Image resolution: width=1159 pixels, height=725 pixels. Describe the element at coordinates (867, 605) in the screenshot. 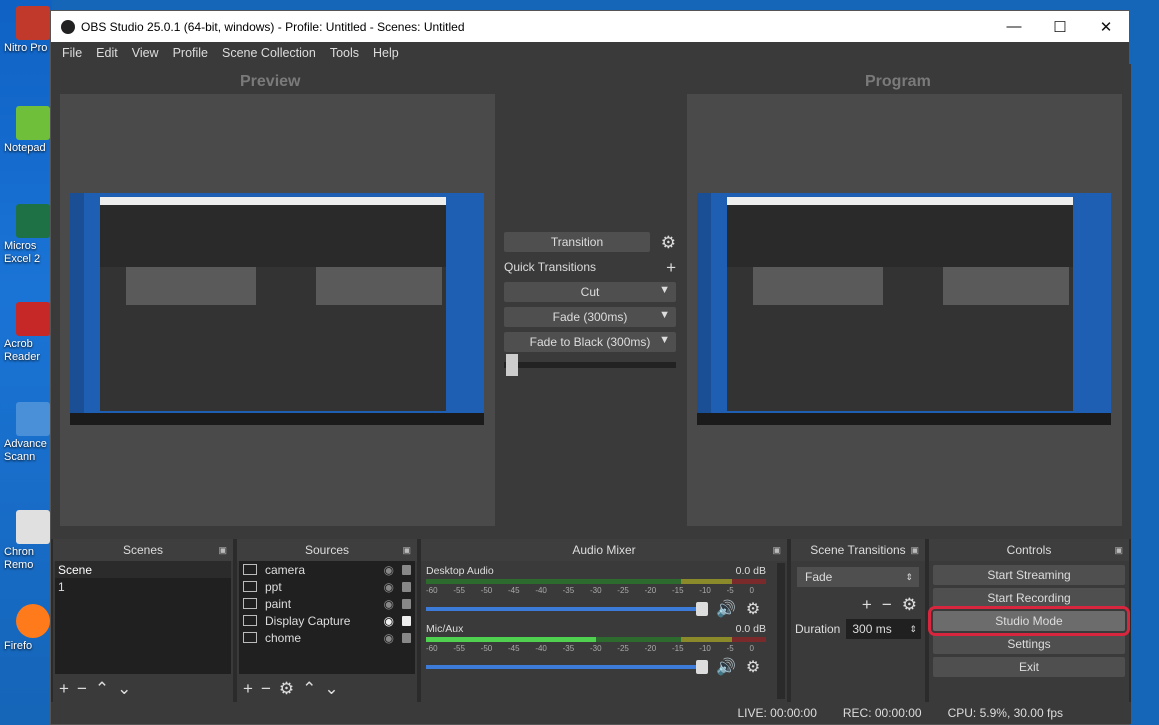

I see `add-transition-icon: +` at that location.